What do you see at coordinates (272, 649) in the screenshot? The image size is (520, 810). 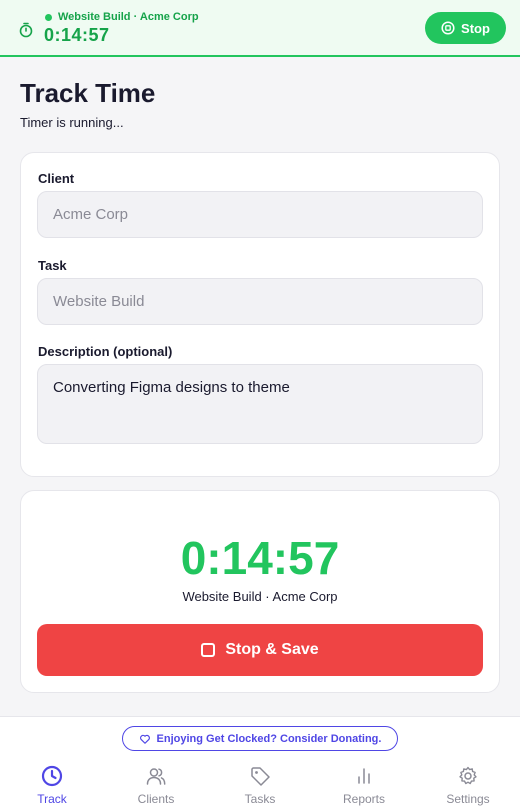 I see `stop-and-save-label: Stop & Save` at bounding box center [272, 649].